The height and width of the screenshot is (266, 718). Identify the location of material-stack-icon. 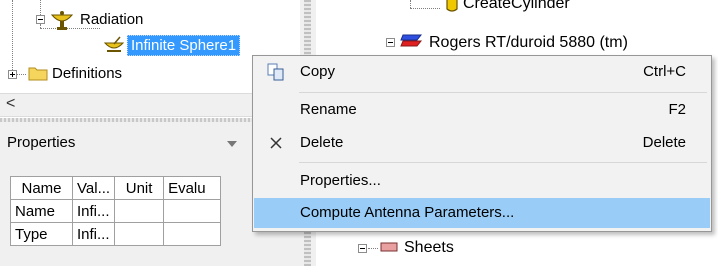
(411, 40).